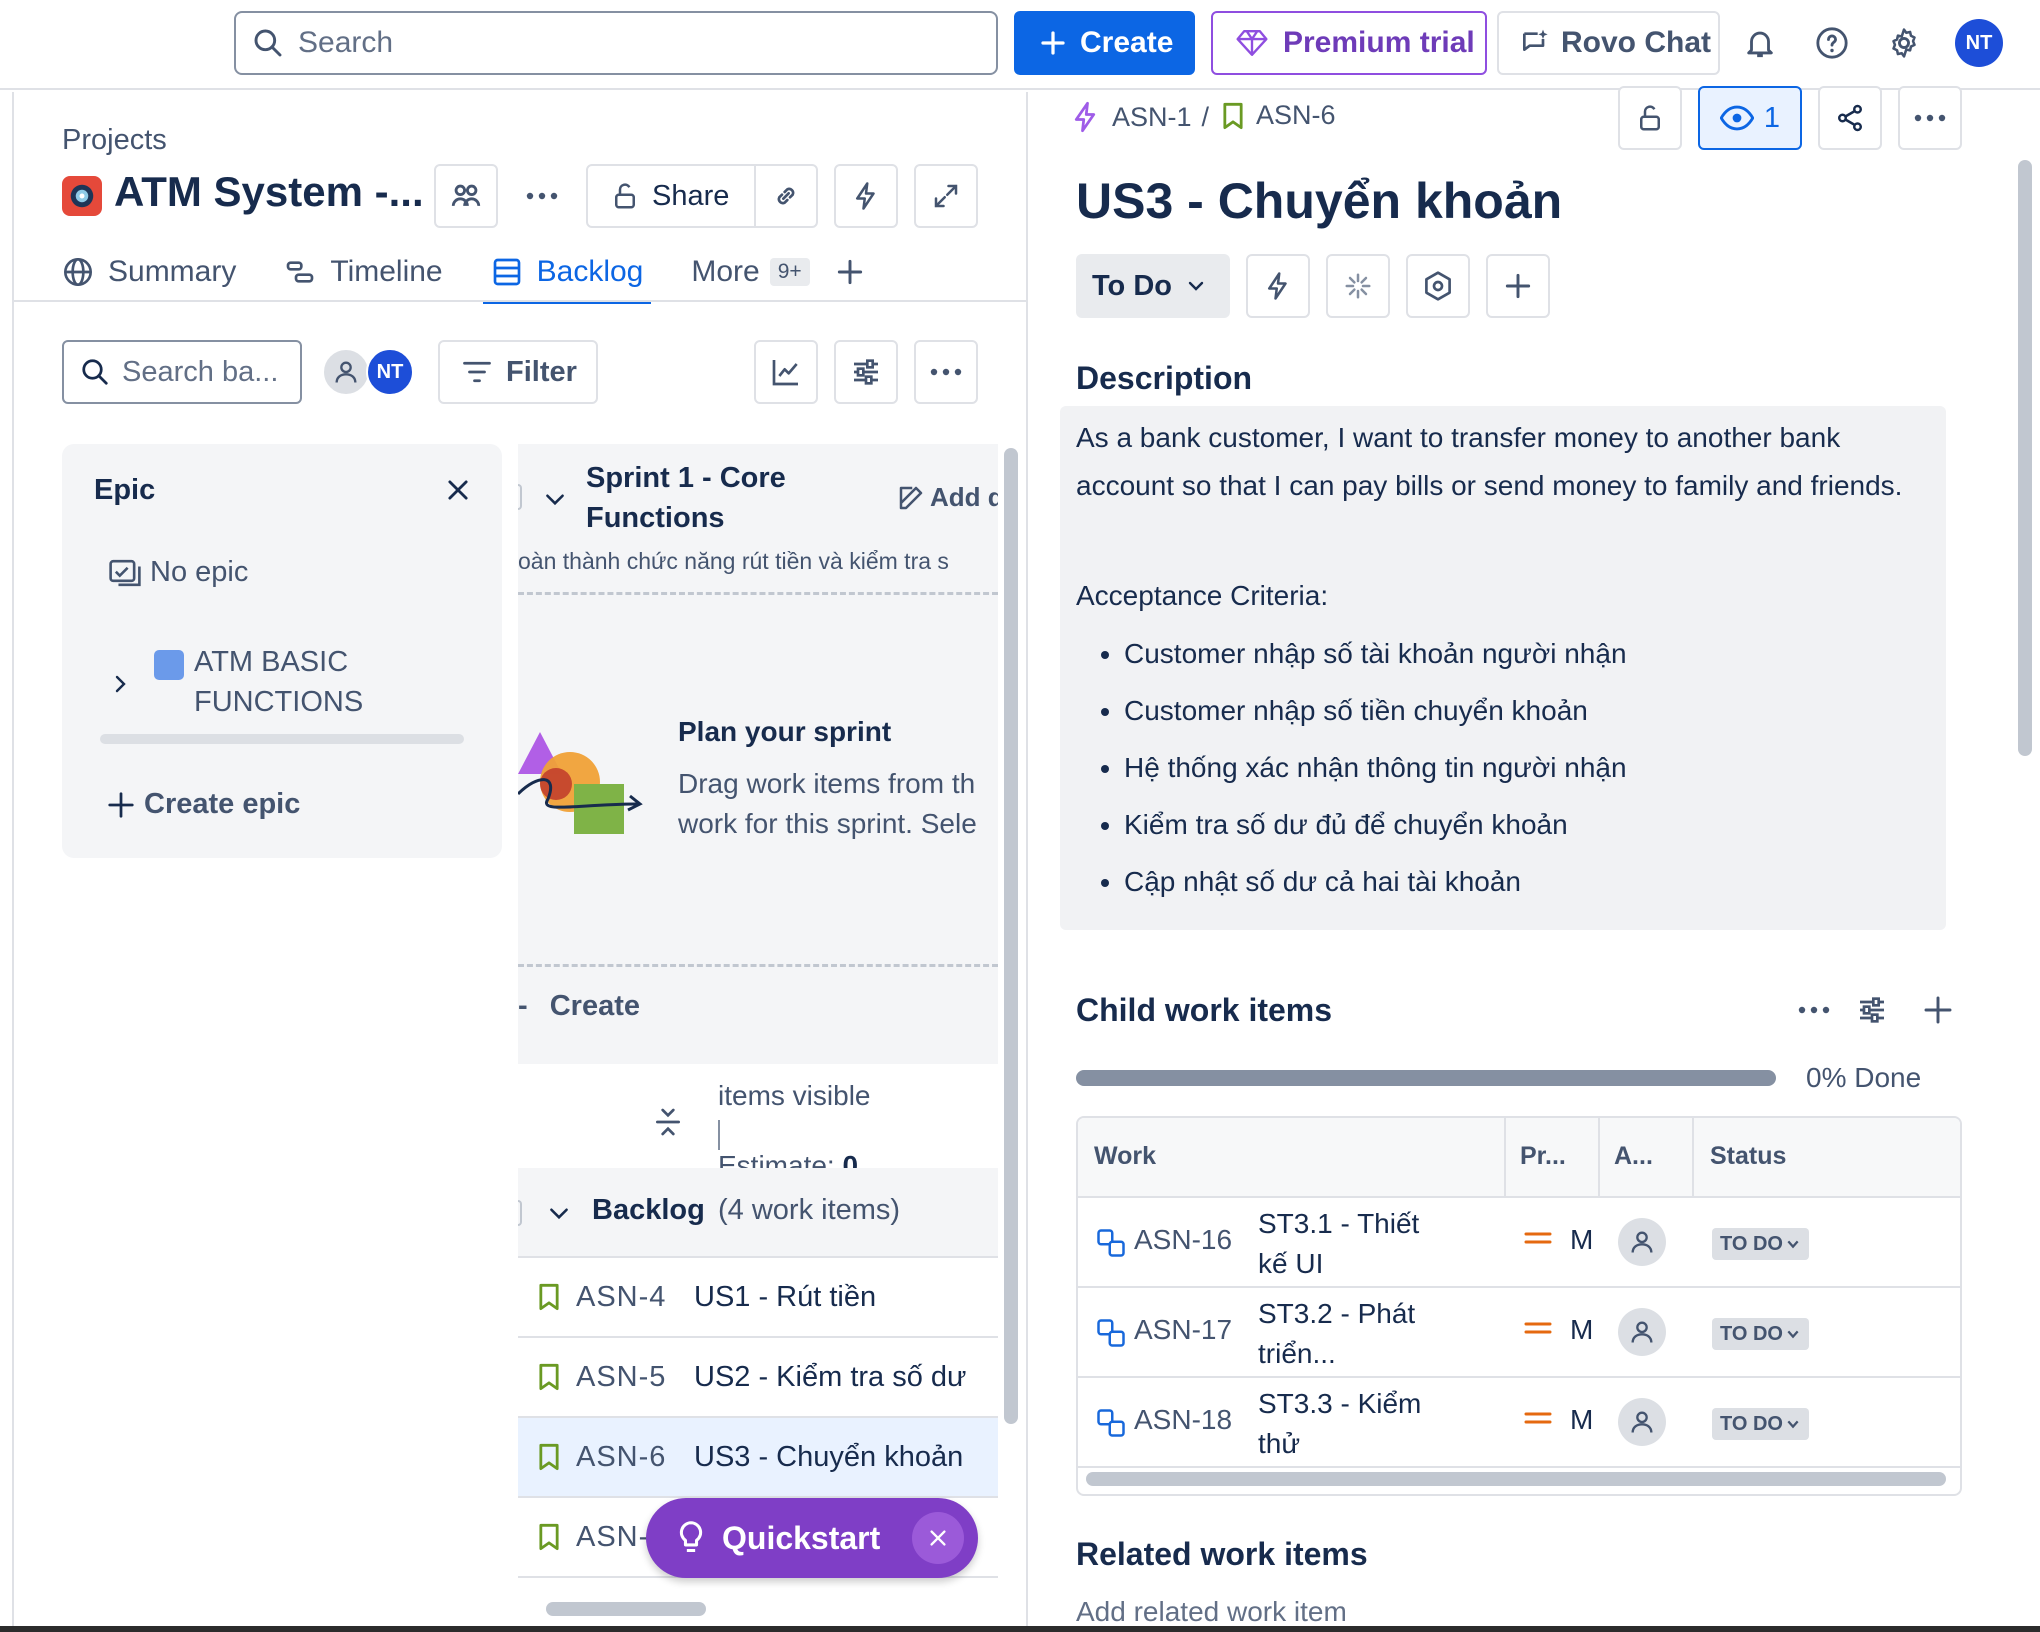  Describe the element at coordinates (363, 272) in the screenshot. I see `tab-timeline: Timeline` at that location.